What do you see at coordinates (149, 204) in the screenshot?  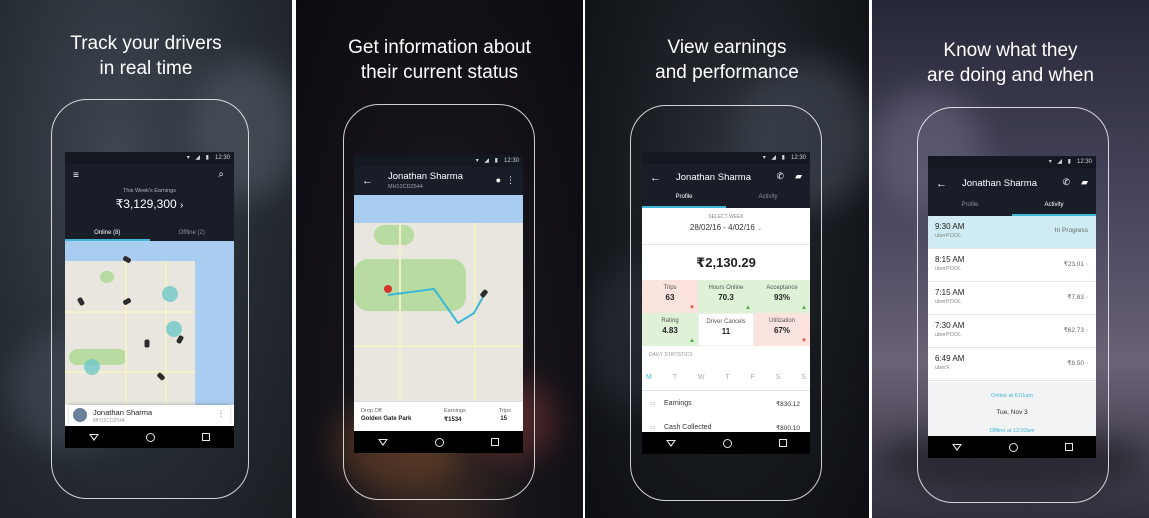 I see `earnings-value: ₹3,129,300 ›` at bounding box center [149, 204].